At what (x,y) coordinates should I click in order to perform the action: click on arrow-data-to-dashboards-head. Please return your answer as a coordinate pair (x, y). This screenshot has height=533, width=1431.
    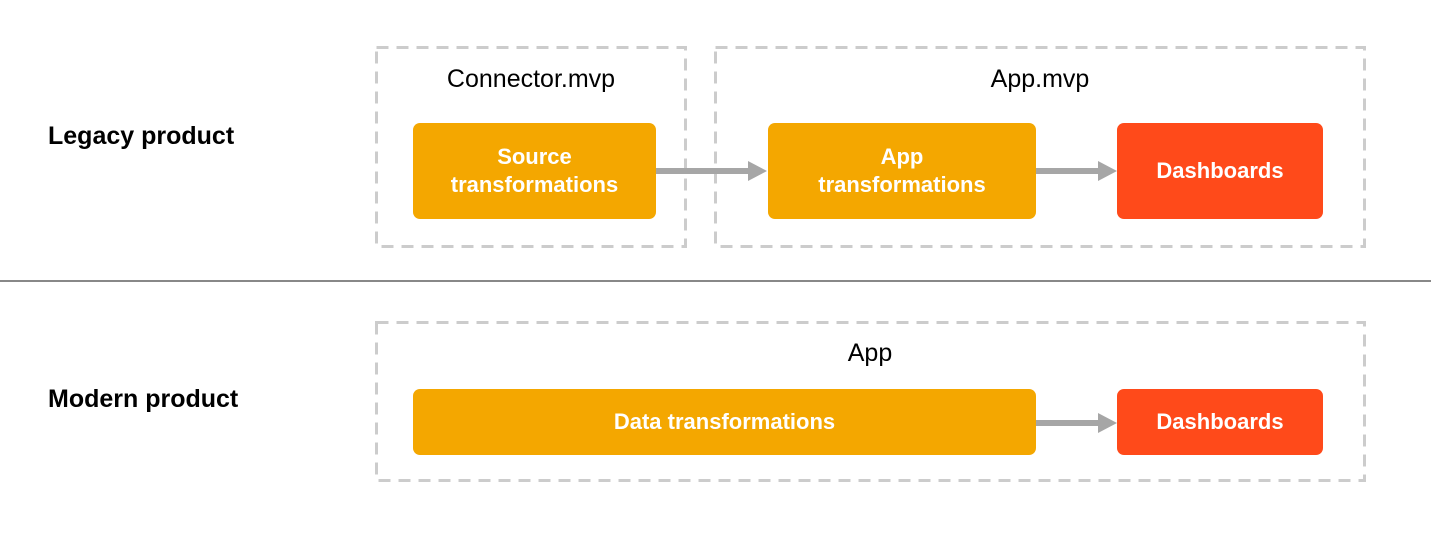
    Looking at the image, I should click on (1107, 423).